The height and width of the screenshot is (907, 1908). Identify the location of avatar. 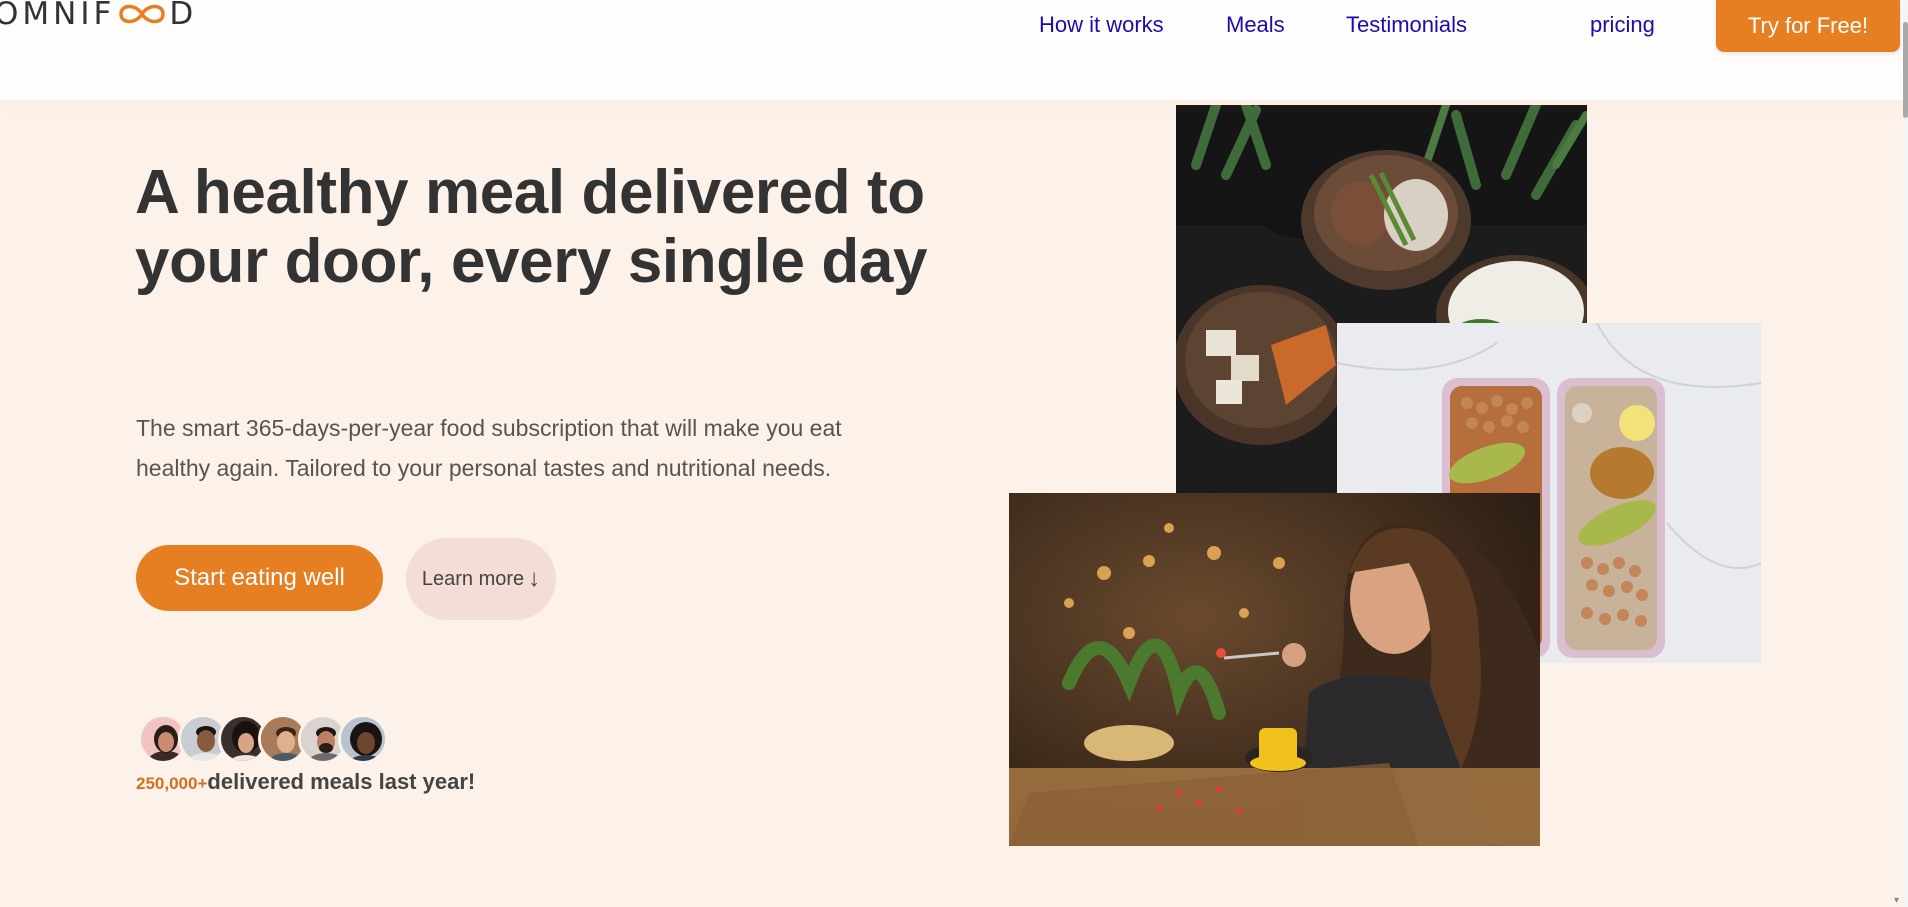
(363, 739).